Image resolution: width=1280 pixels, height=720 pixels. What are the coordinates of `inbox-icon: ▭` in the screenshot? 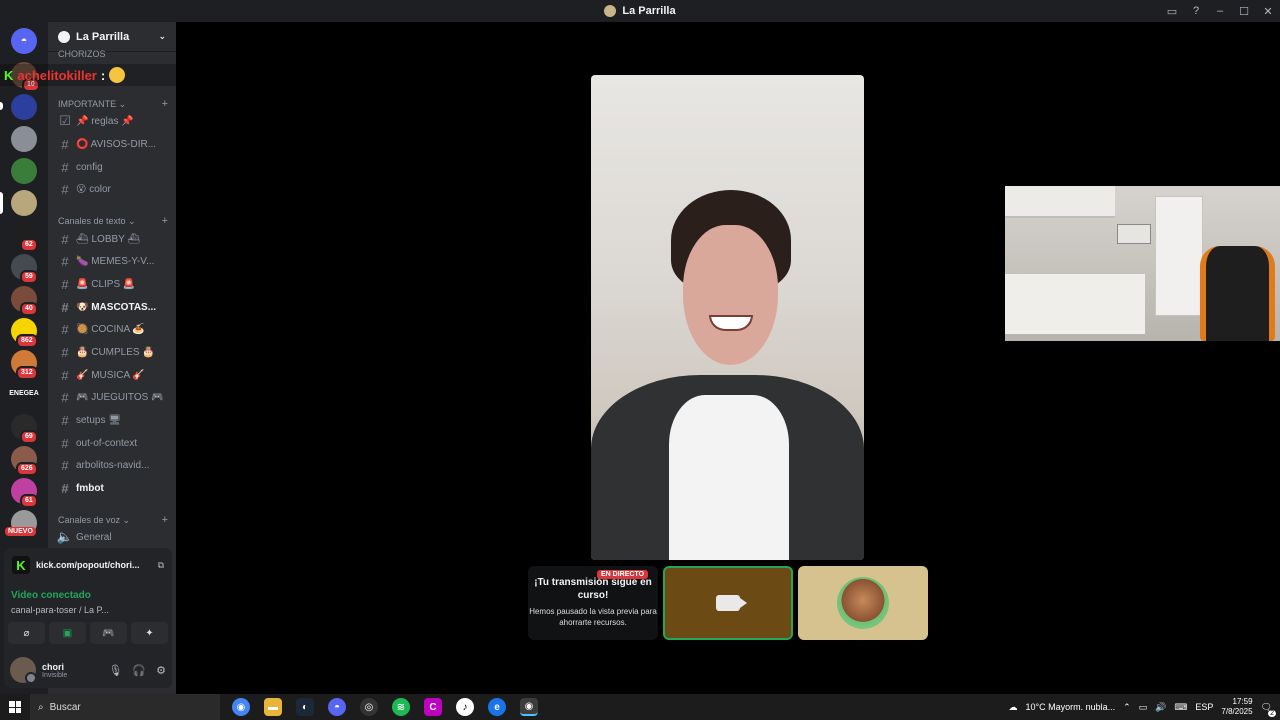 It's located at (1172, 11).